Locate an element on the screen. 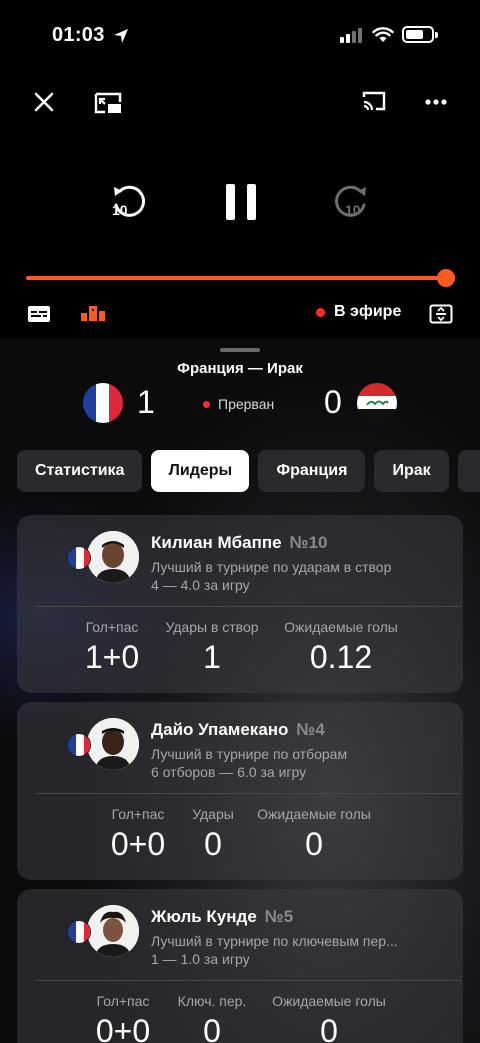 This screenshot has height=1043, width=480. tab-france: Франция is located at coordinates (312, 471).